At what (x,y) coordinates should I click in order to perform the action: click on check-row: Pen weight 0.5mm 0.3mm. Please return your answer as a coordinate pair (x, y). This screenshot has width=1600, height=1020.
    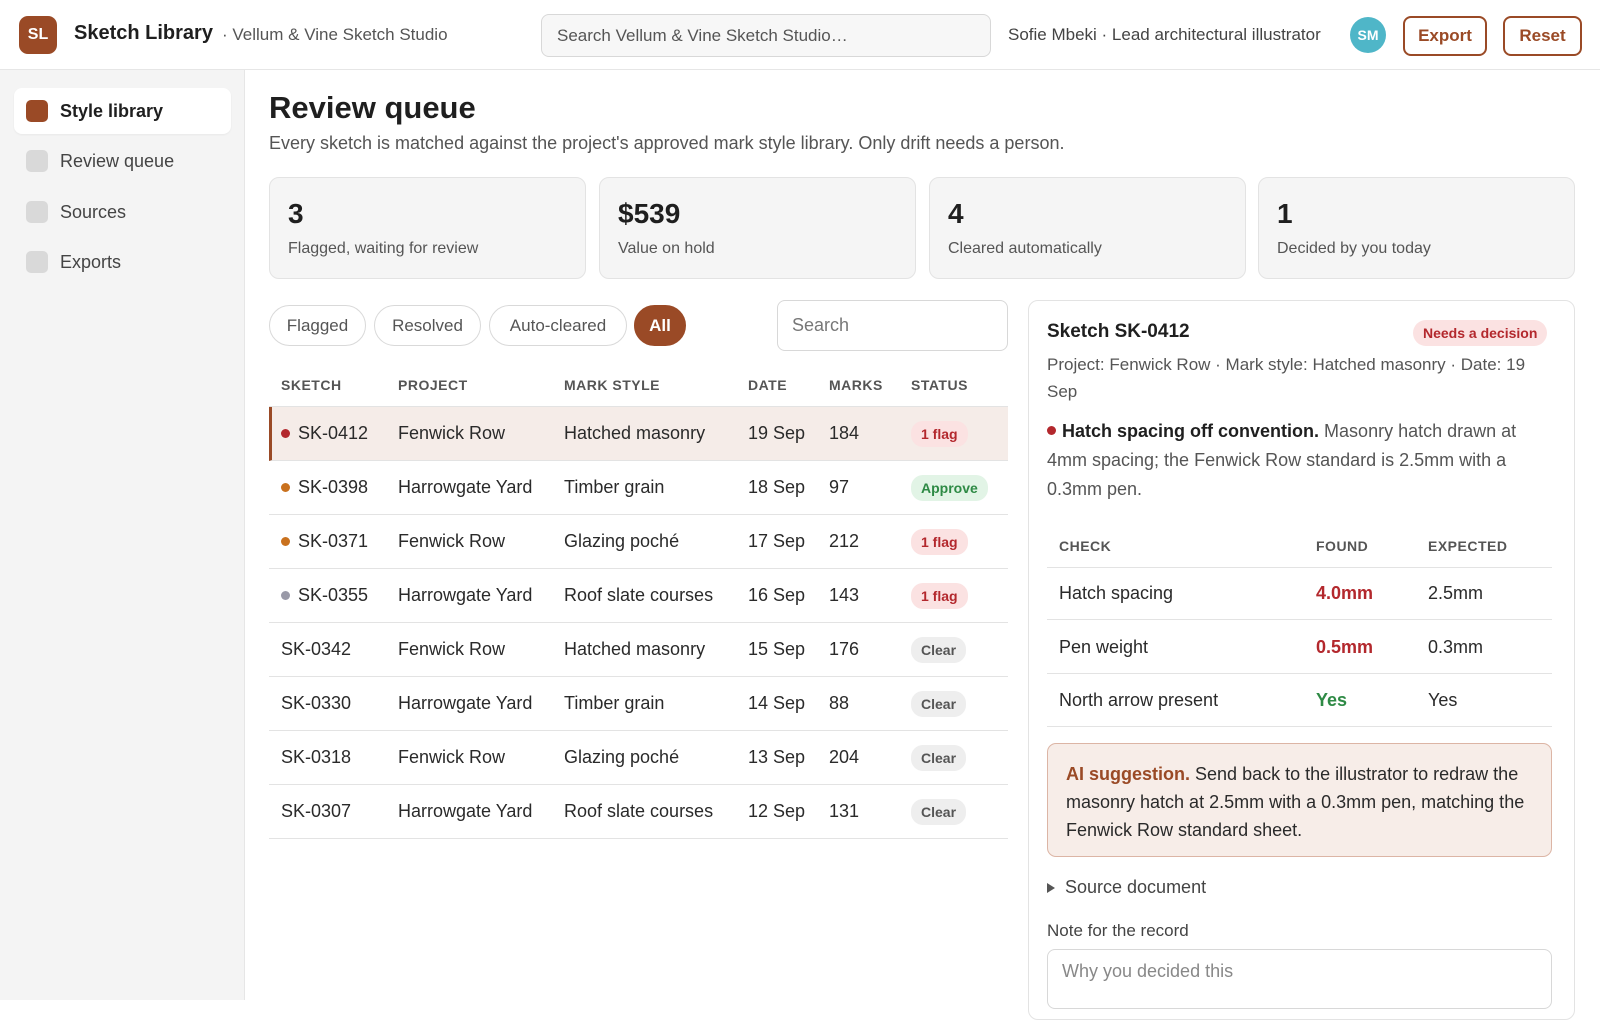
    Looking at the image, I should click on (1299, 647).